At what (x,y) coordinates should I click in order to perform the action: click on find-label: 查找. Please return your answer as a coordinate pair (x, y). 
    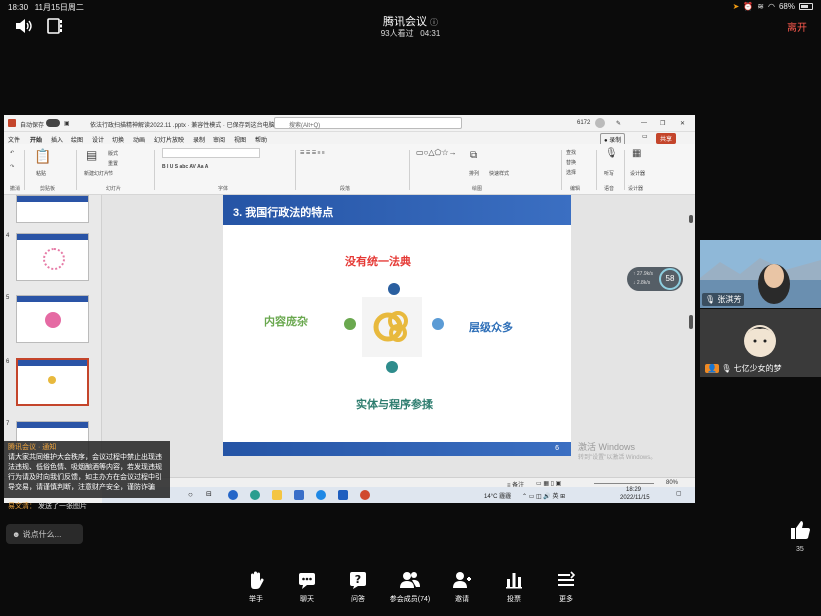
    Looking at the image, I should click on (571, 152).